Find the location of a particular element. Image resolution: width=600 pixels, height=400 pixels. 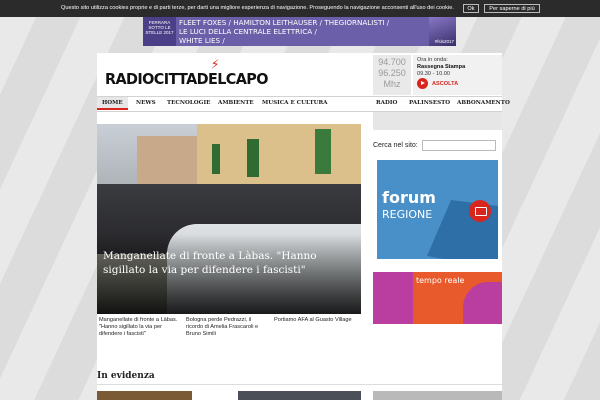

nav-item-home: HOME is located at coordinates (112, 103).